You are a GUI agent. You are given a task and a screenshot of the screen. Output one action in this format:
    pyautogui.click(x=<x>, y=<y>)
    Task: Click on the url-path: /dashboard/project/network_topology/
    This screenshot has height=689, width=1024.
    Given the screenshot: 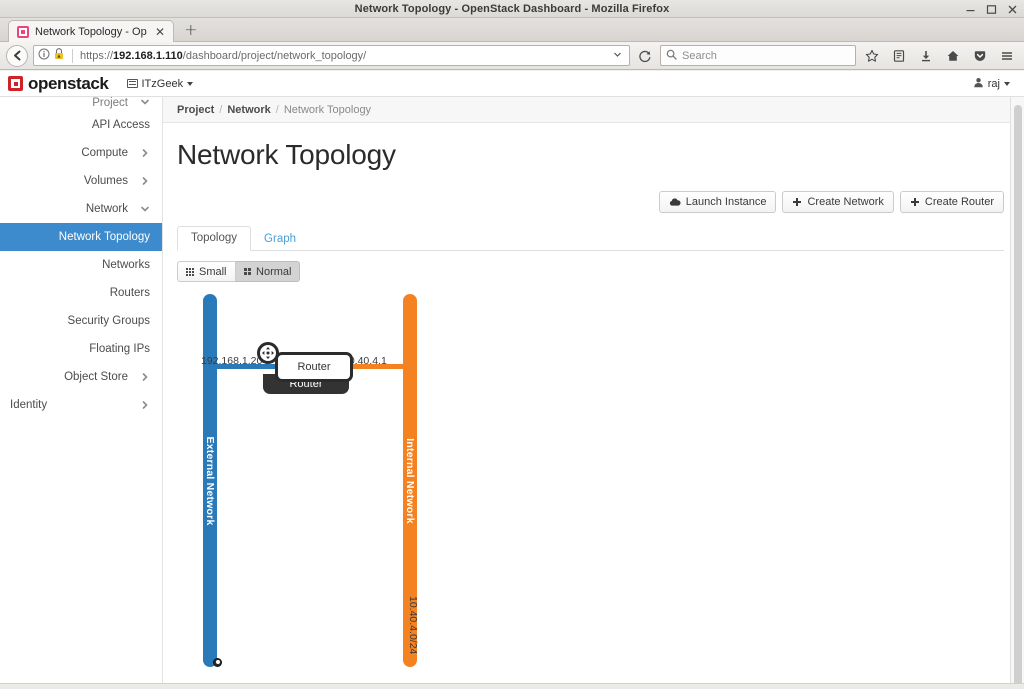 What is the action you would take?
    pyautogui.click(x=274, y=55)
    